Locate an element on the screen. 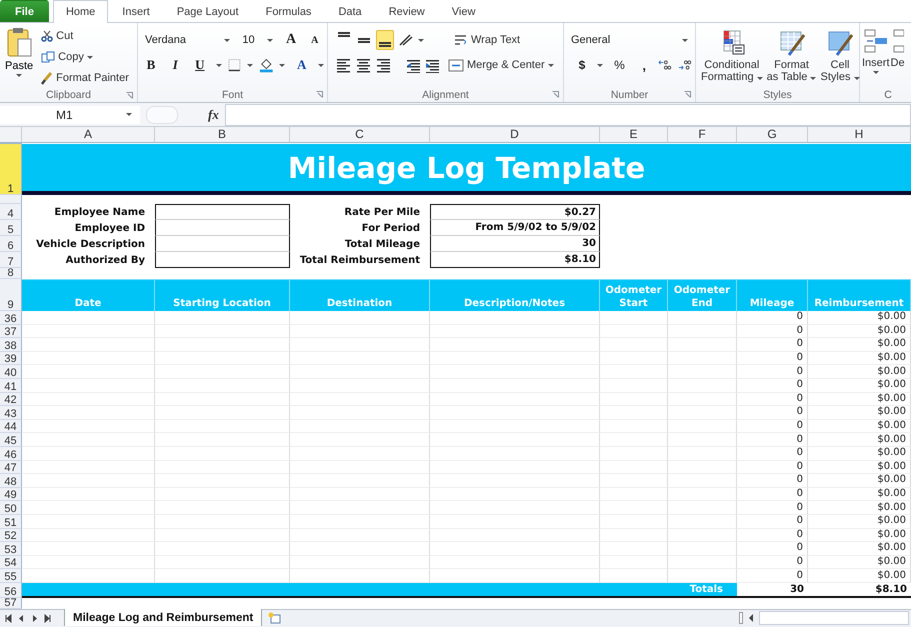 The width and height of the screenshot is (911, 627). cut-button: Cut is located at coordinates (85, 36).